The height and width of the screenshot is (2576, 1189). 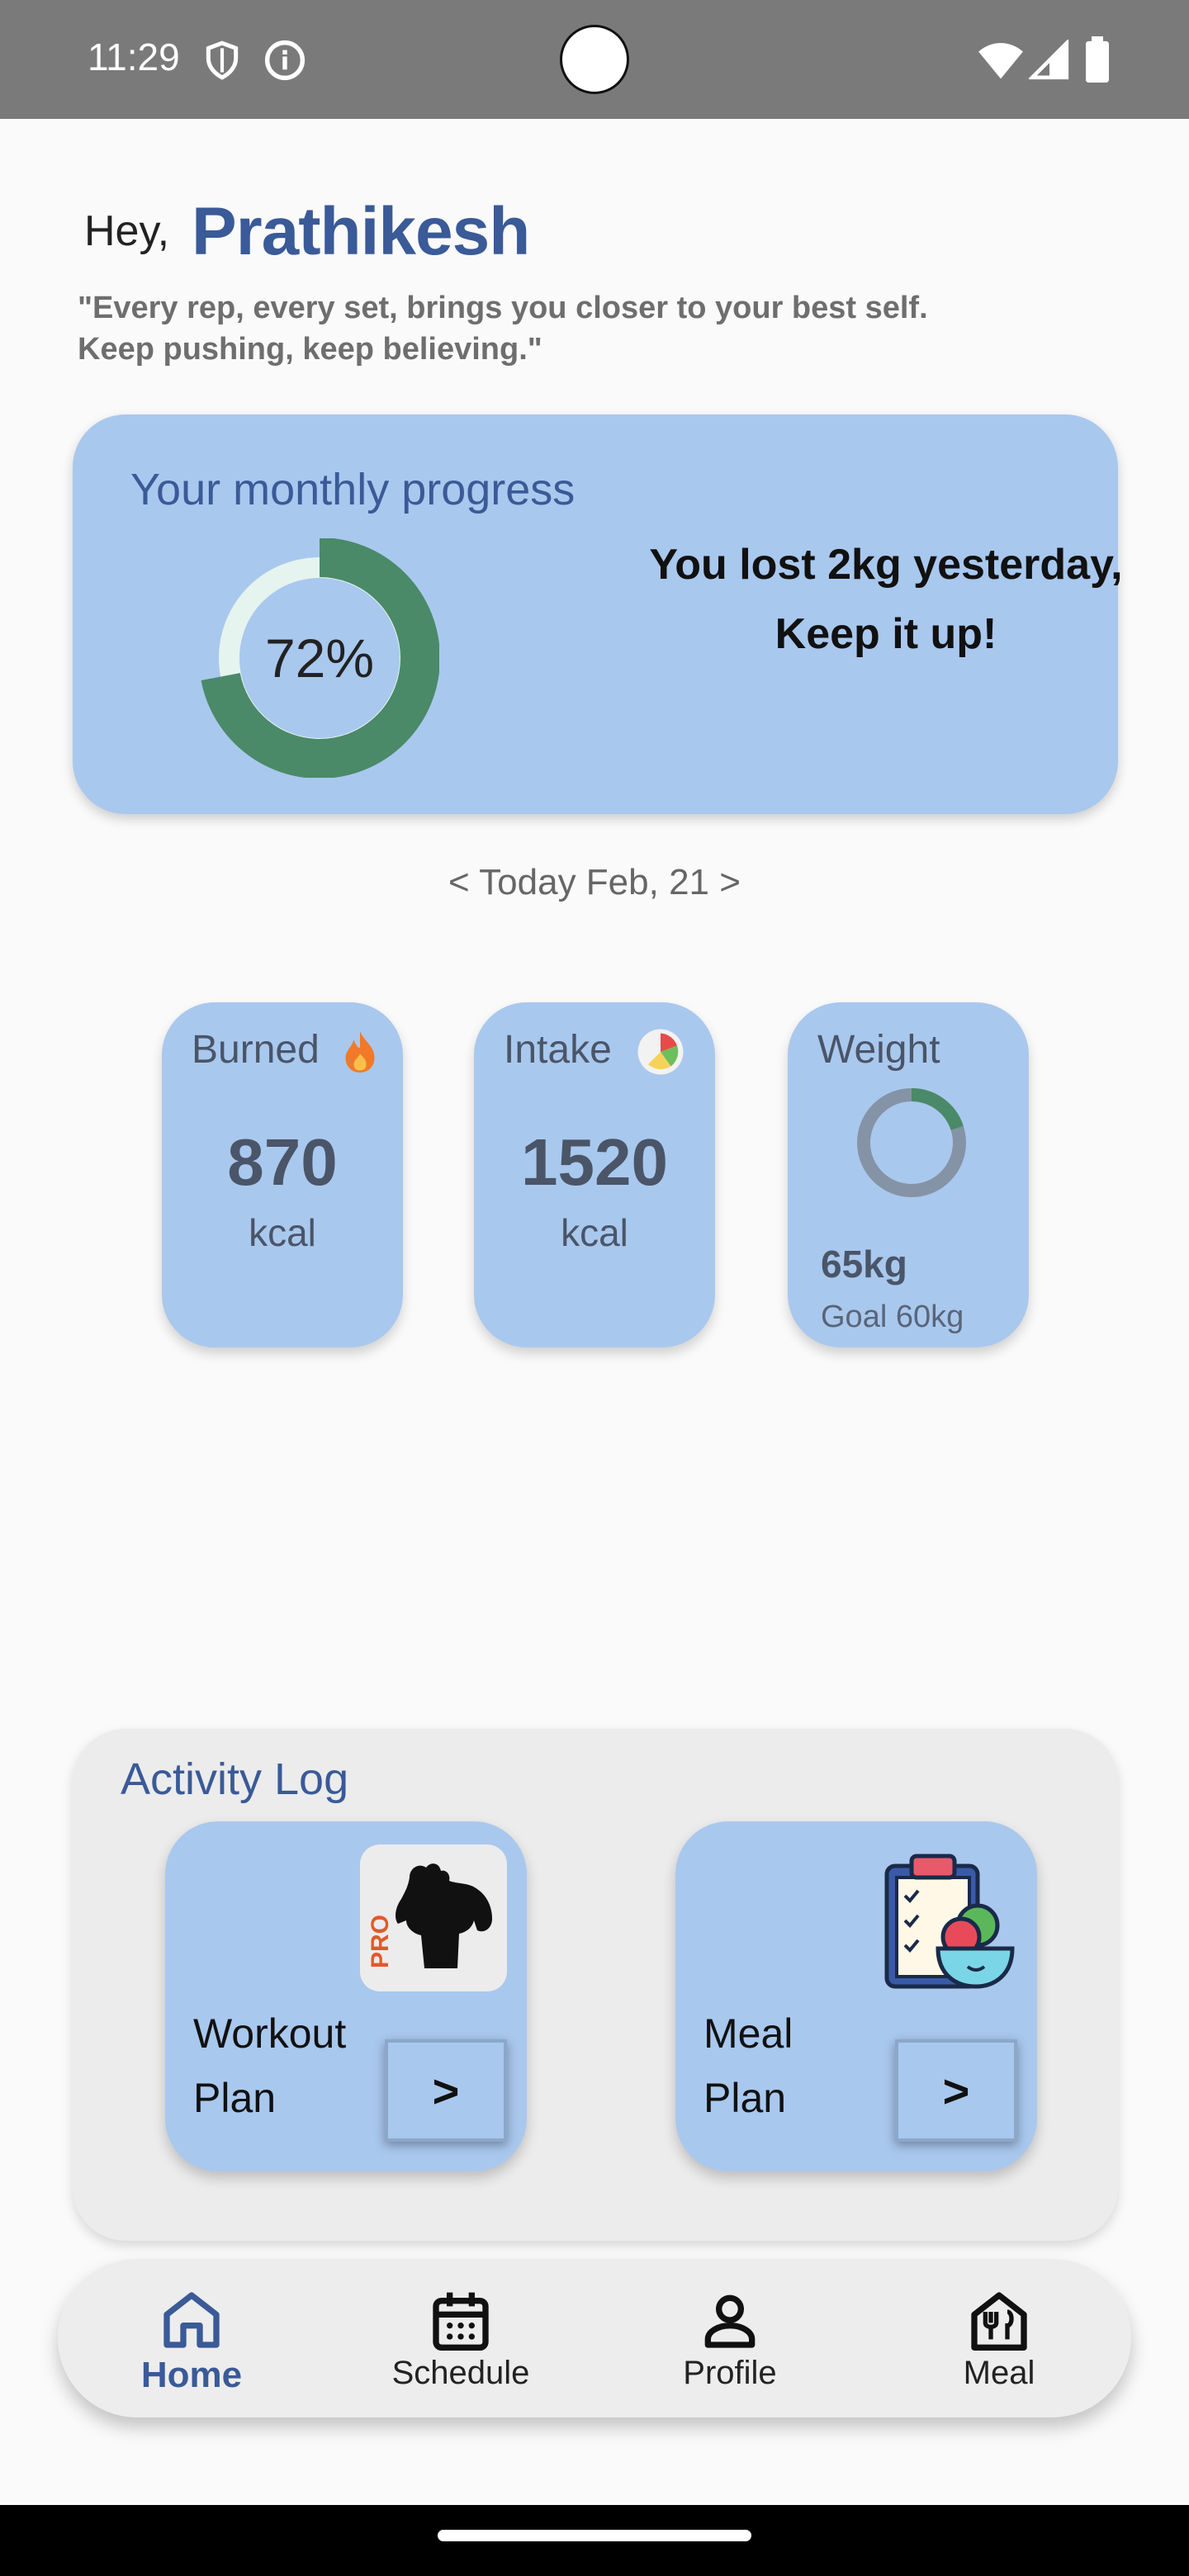 What do you see at coordinates (878, 1050) in the screenshot?
I see `weight-label: Weight` at bounding box center [878, 1050].